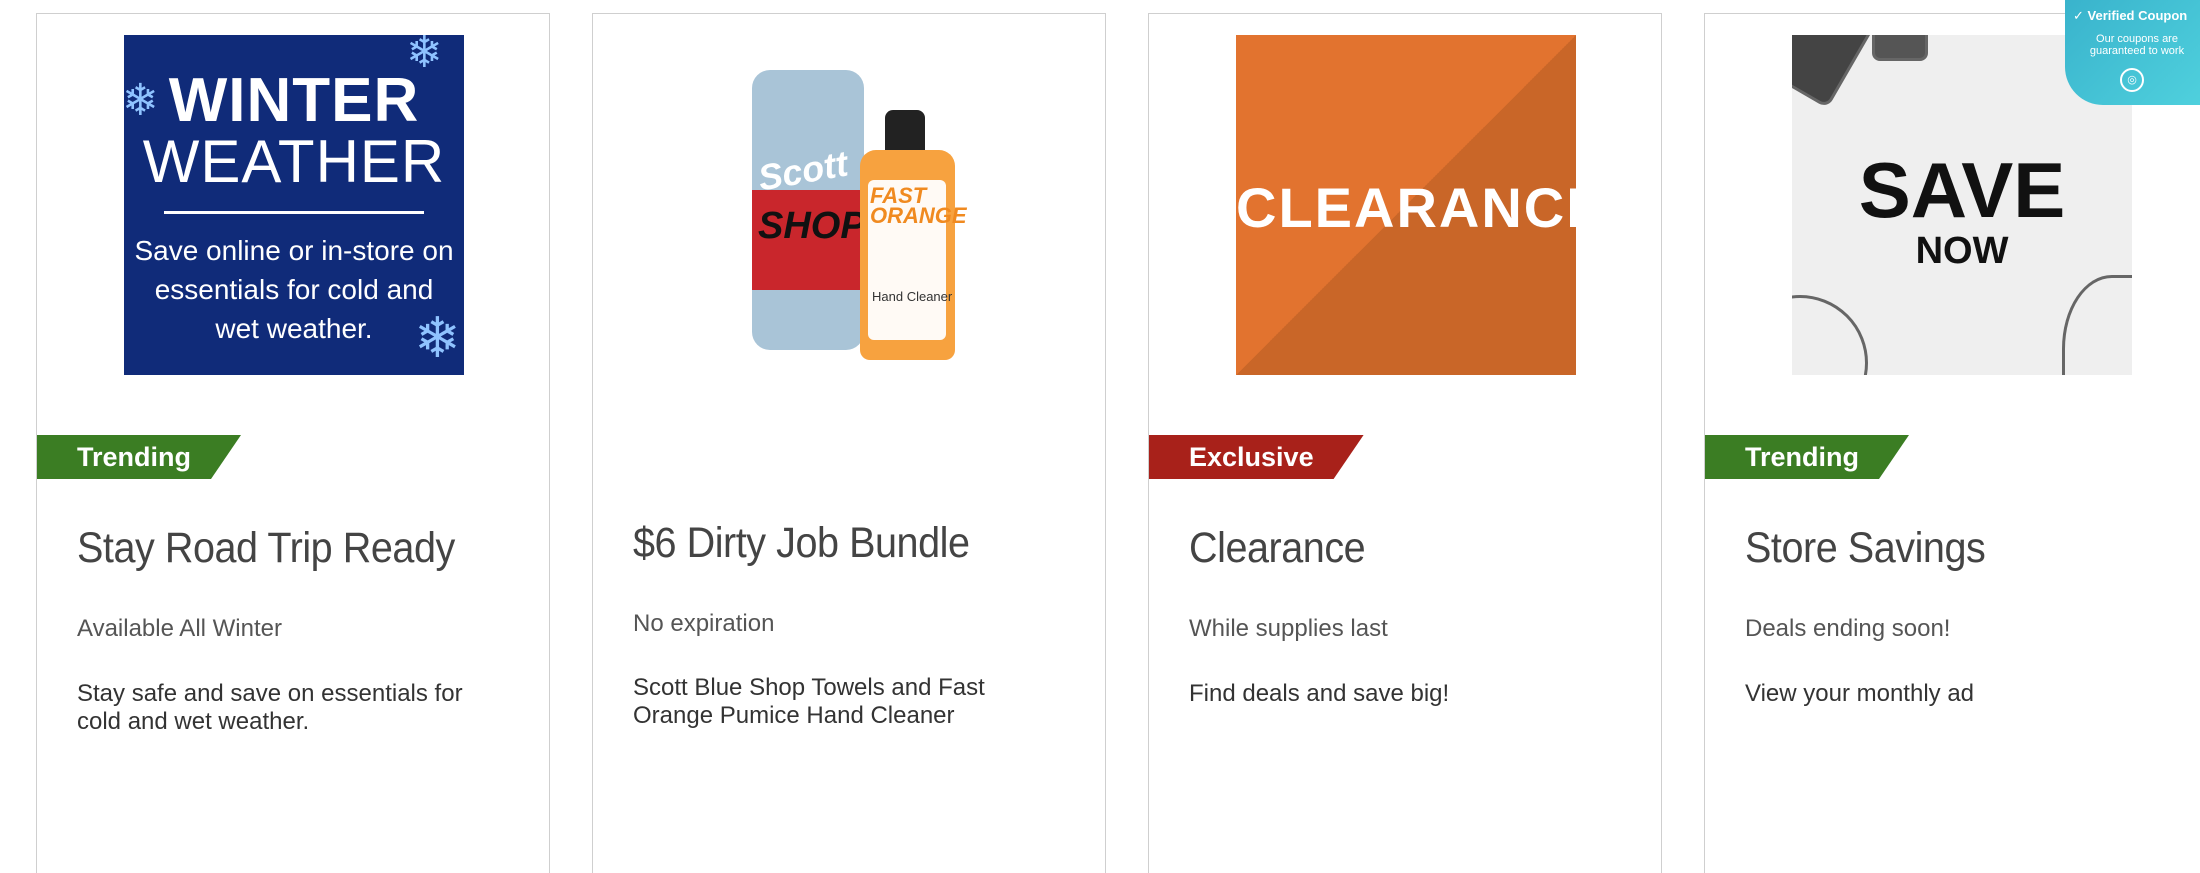  I want to click on image-subheading: NOW, so click(1962, 251).